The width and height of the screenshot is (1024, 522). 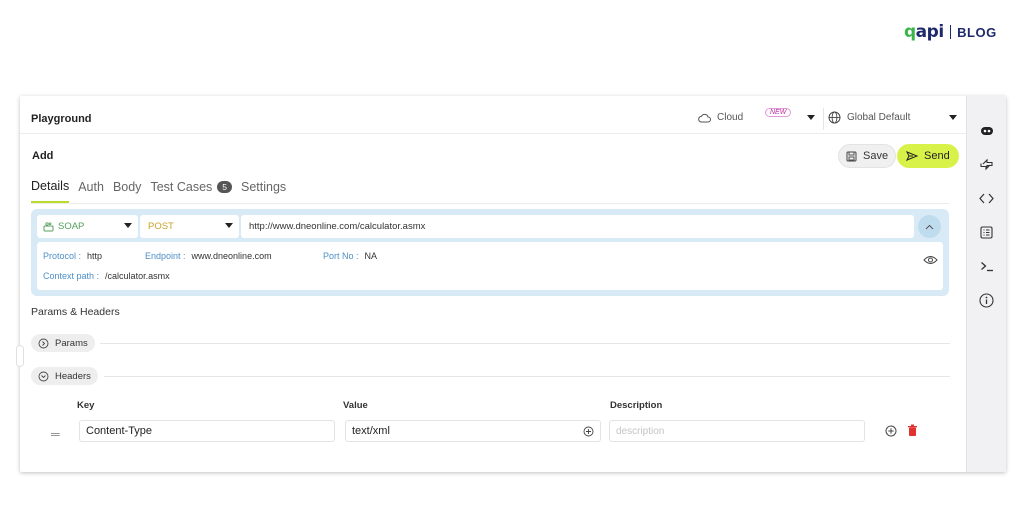 What do you see at coordinates (50, 186) in the screenshot?
I see `tab-details-label: Details` at bounding box center [50, 186].